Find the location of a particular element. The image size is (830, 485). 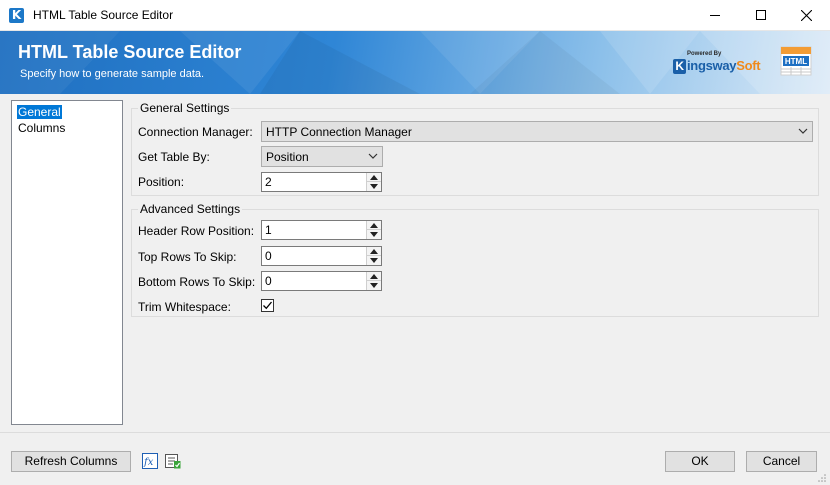

brand-name: KingswaySoft is located at coordinates (717, 66).